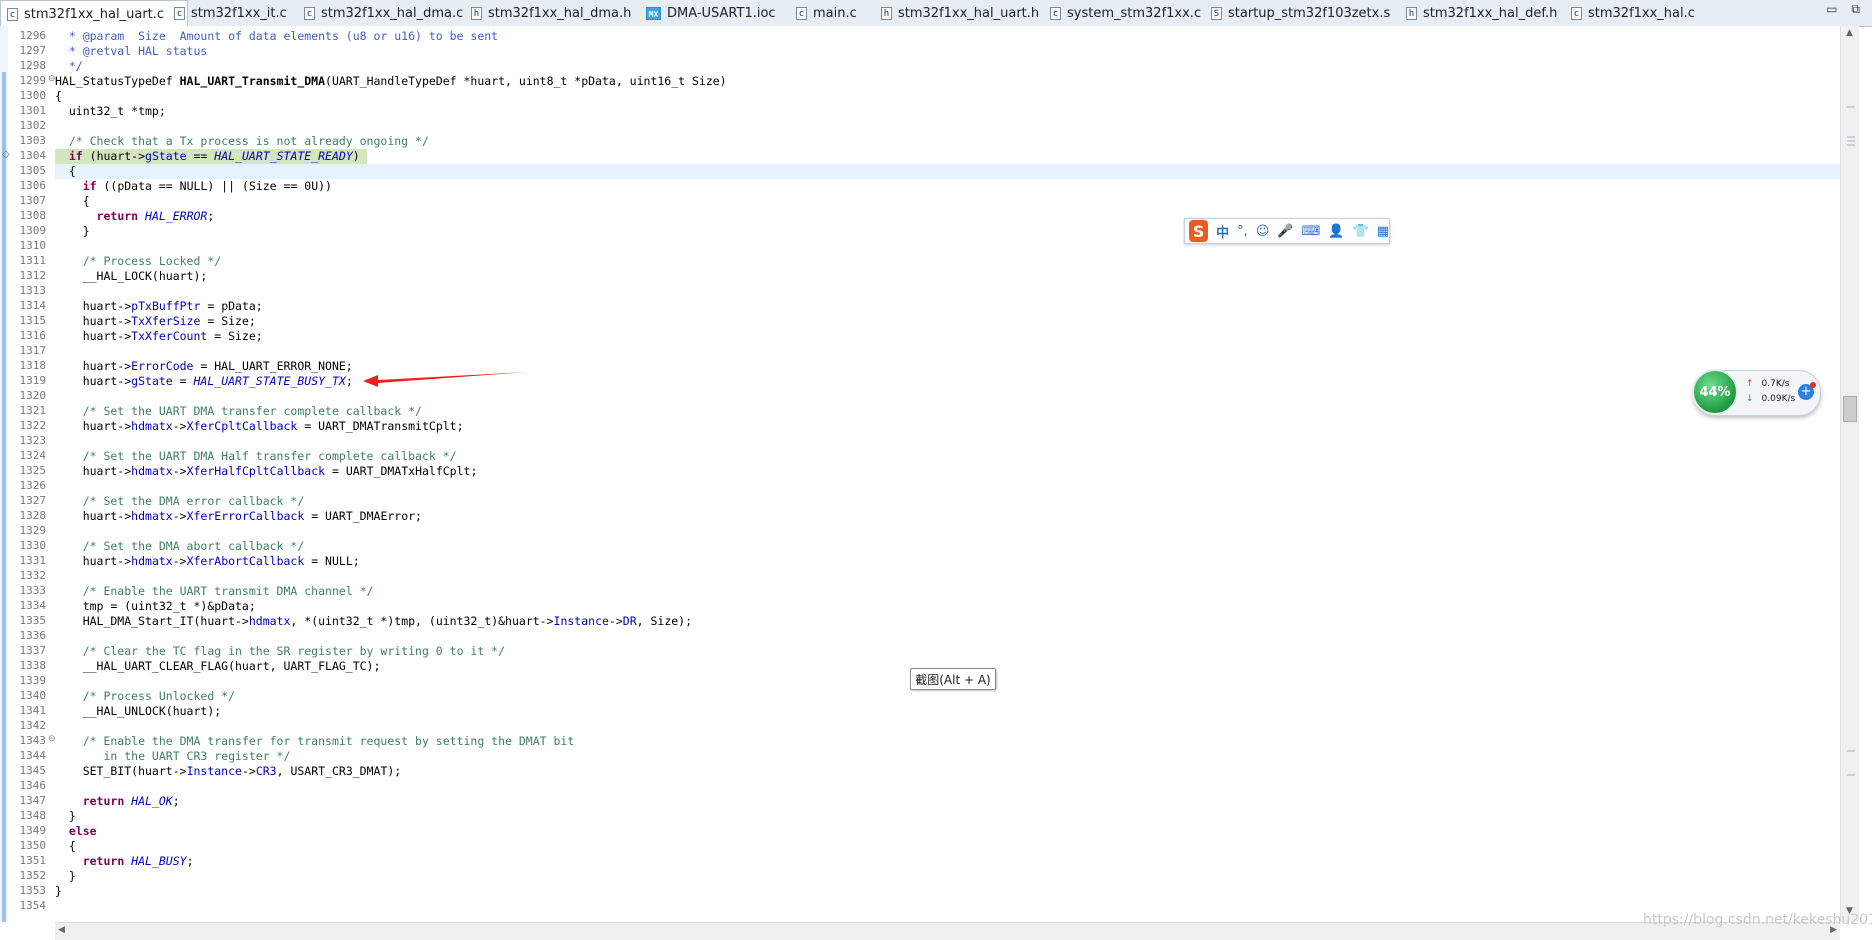 The width and height of the screenshot is (1872, 940). Describe the element at coordinates (33, 515) in the screenshot. I see `line-number: 1328` at that location.